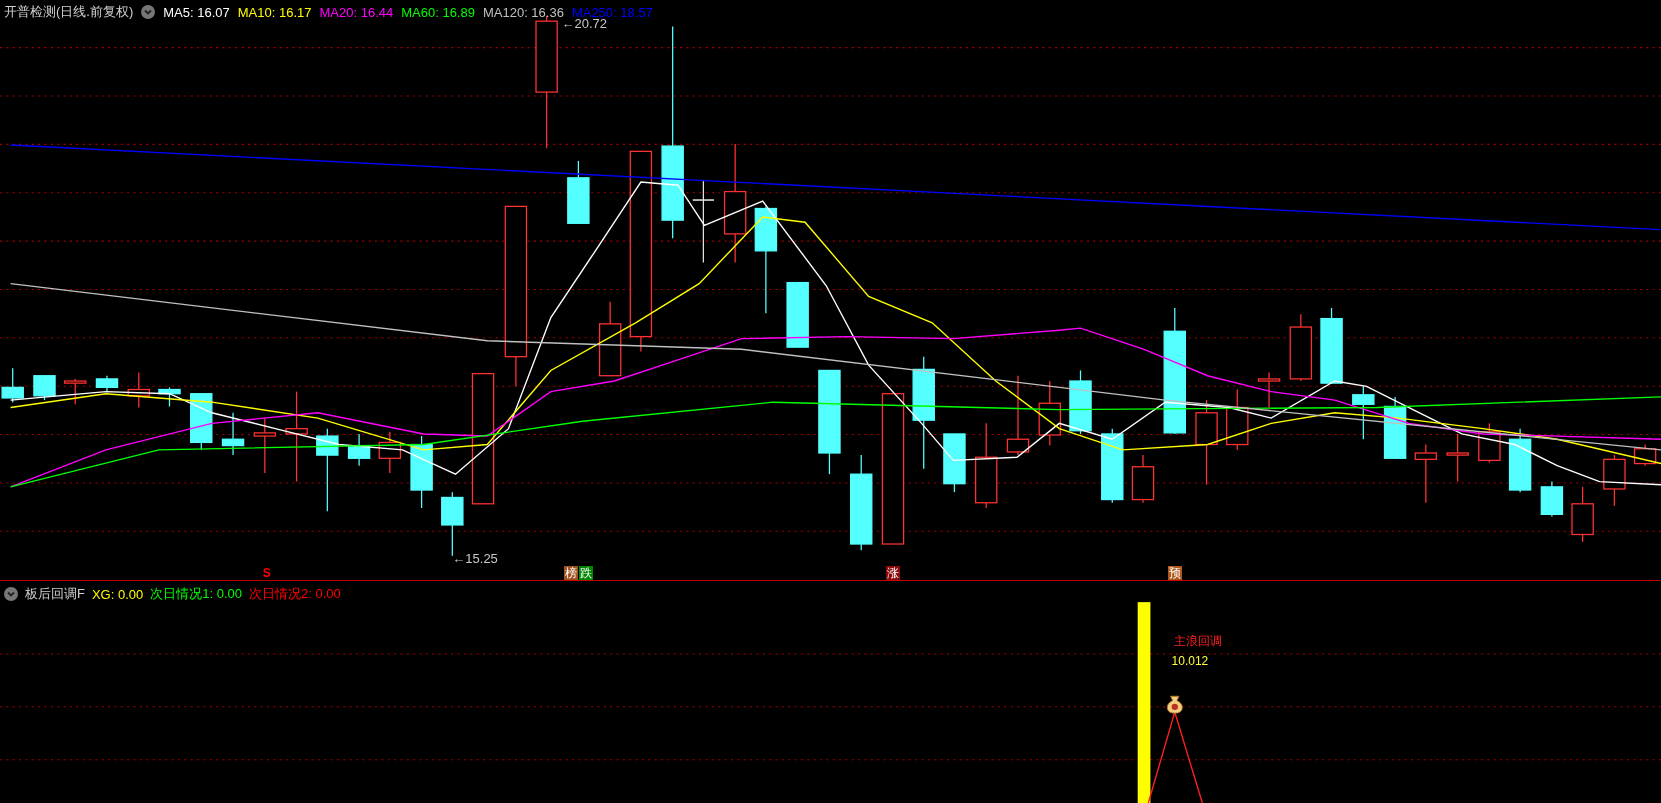 This screenshot has width=1661, height=803. Describe the element at coordinates (69, 12) in the screenshot. I see `chart-title: 开普检测(日线.前复权)` at that location.